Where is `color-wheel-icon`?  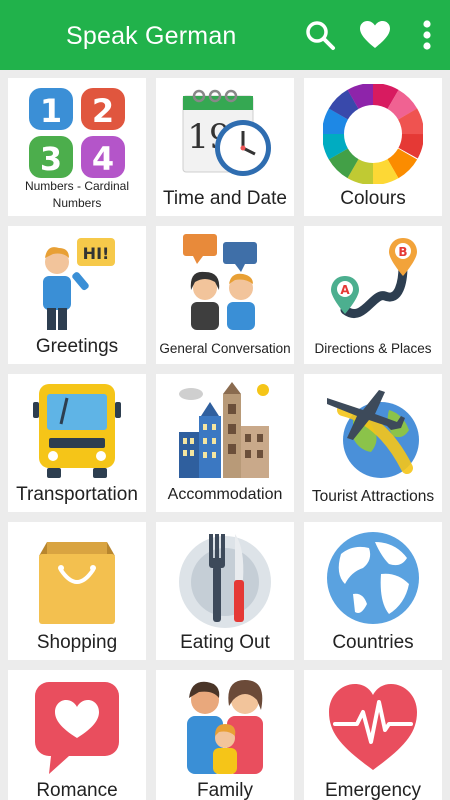 color-wheel-icon is located at coordinates (373, 134).